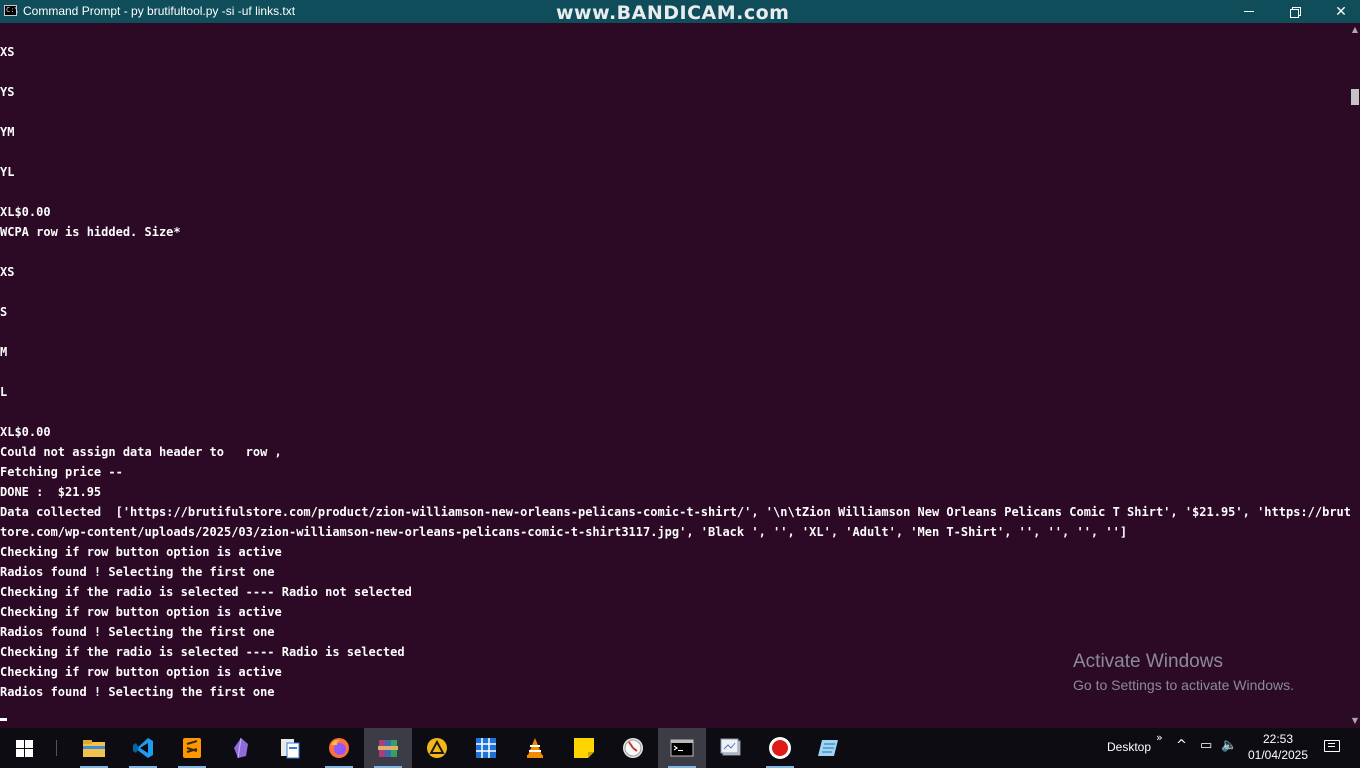 This screenshot has width=1360, height=768. Describe the element at coordinates (1355, 97) in the screenshot. I see `scroll-thumb` at that location.